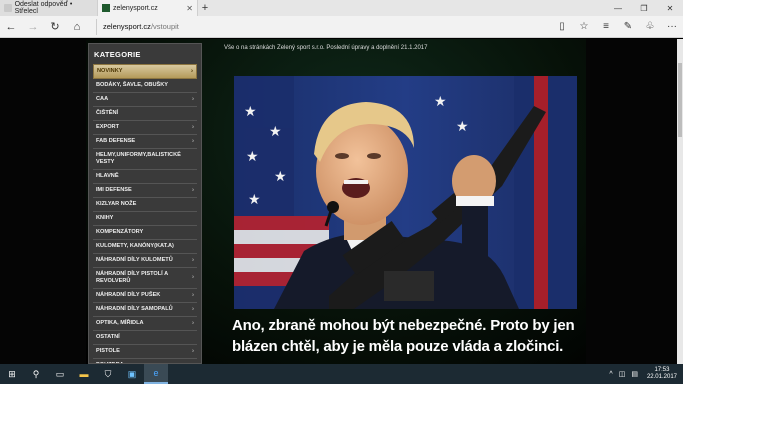 This screenshot has width=768, height=432. What do you see at coordinates (117, 54) in the screenshot?
I see `sidebar-title: KATEGORIE` at bounding box center [117, 54].